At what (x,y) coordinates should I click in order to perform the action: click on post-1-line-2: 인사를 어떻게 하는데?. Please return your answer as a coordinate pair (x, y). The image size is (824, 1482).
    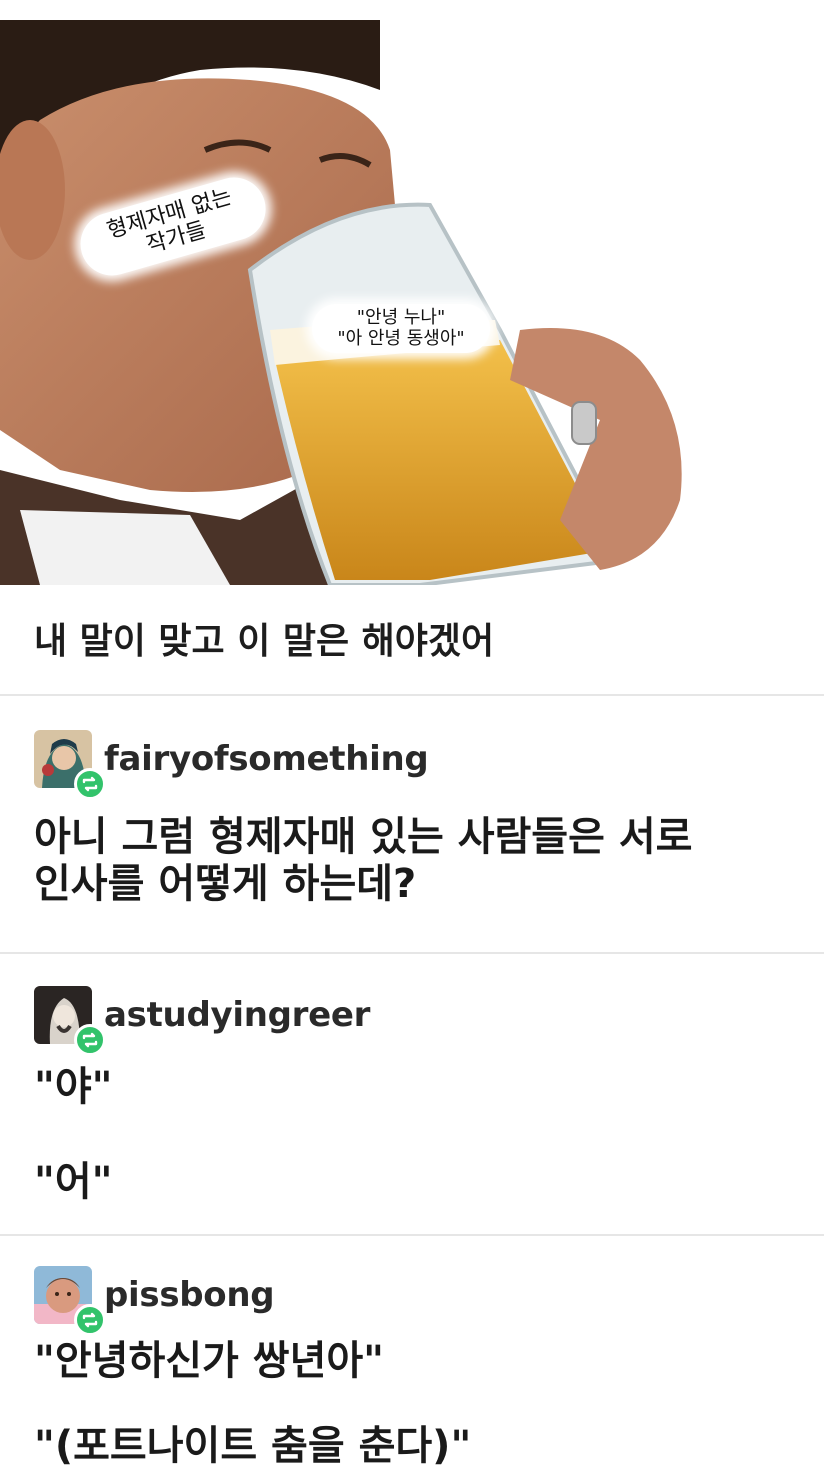
    Looking at the image, I should click on (225, 884).